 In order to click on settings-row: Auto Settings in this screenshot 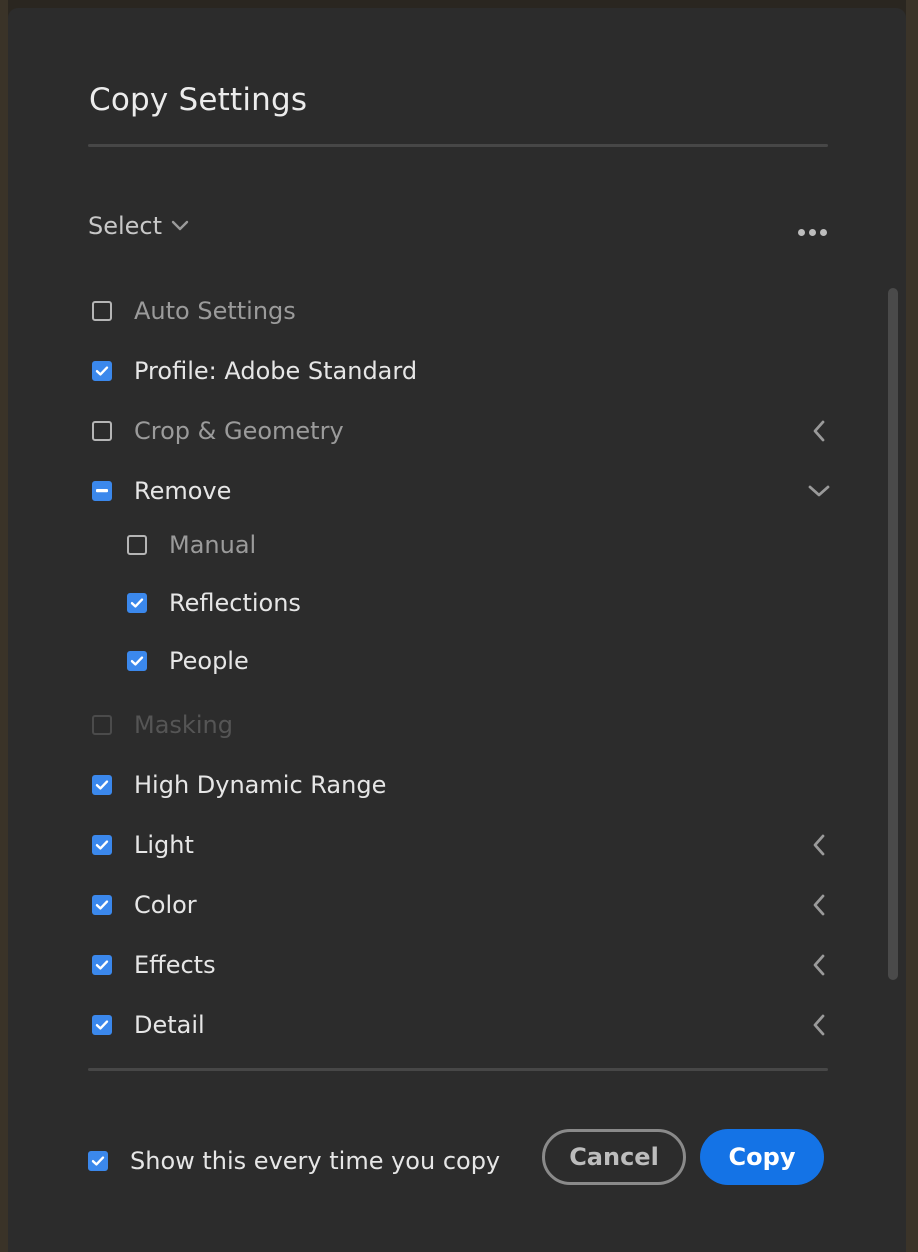, I will do `click(194, 311)`.